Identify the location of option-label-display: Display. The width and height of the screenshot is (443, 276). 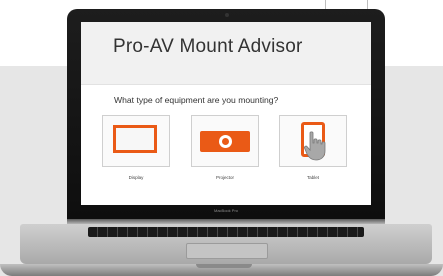
(136, 177).